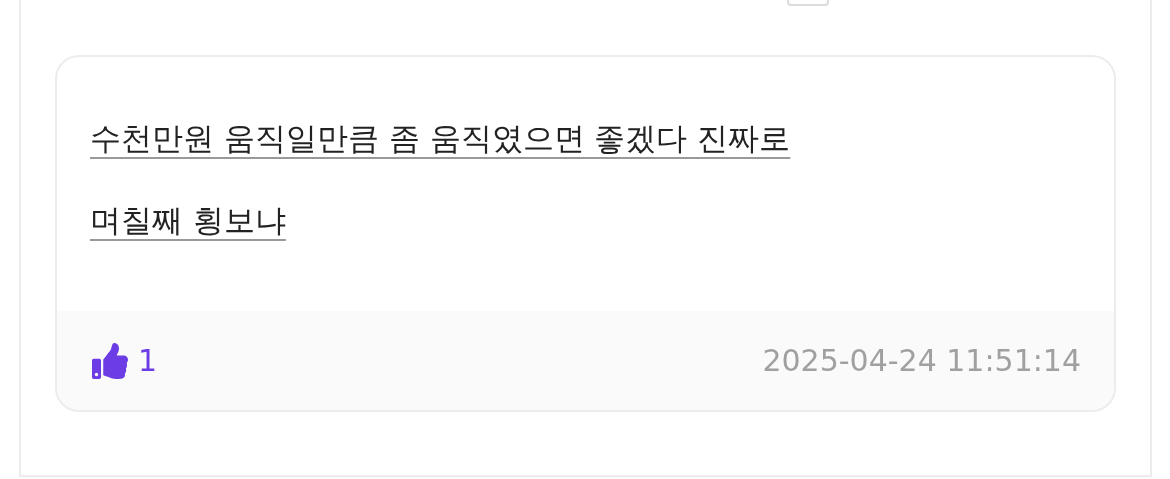 The height and width of the screenshot is (479, 1170). I want to click on post-text-link: 며칠째 횡보냐, so click(188, 220).